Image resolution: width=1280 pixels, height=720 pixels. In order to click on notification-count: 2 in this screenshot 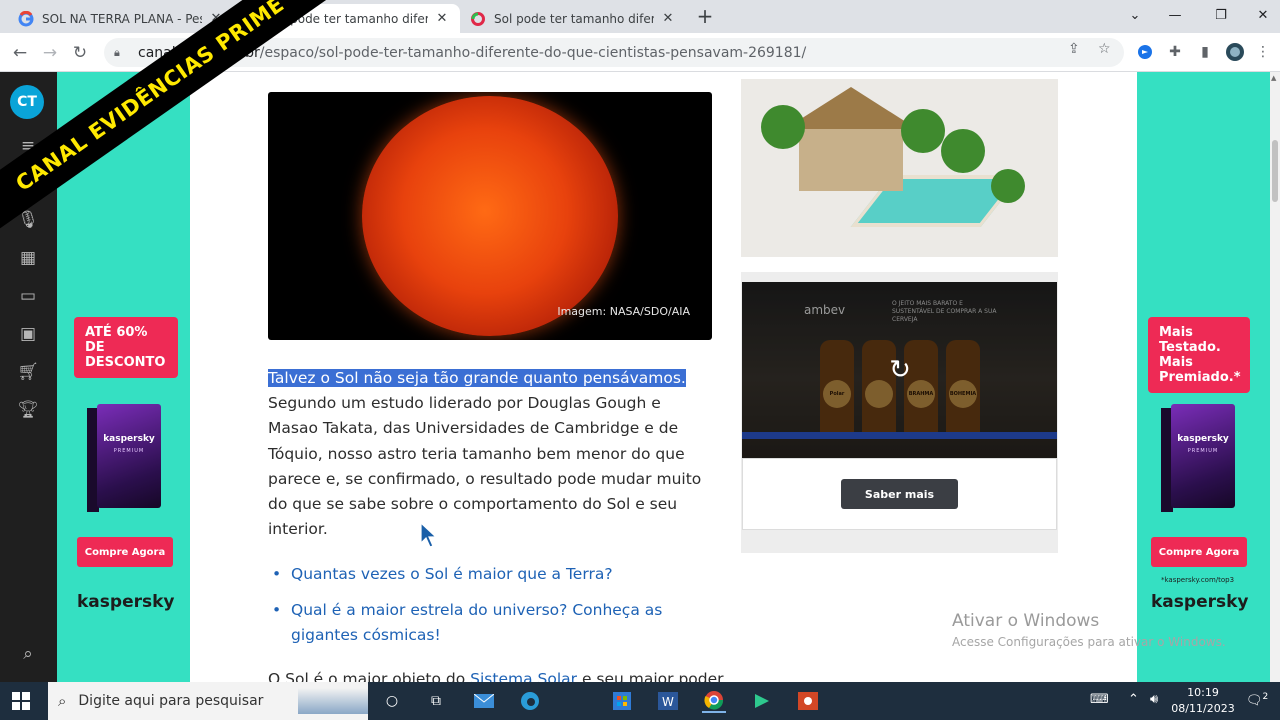, I will do `click(1265, 697)`.